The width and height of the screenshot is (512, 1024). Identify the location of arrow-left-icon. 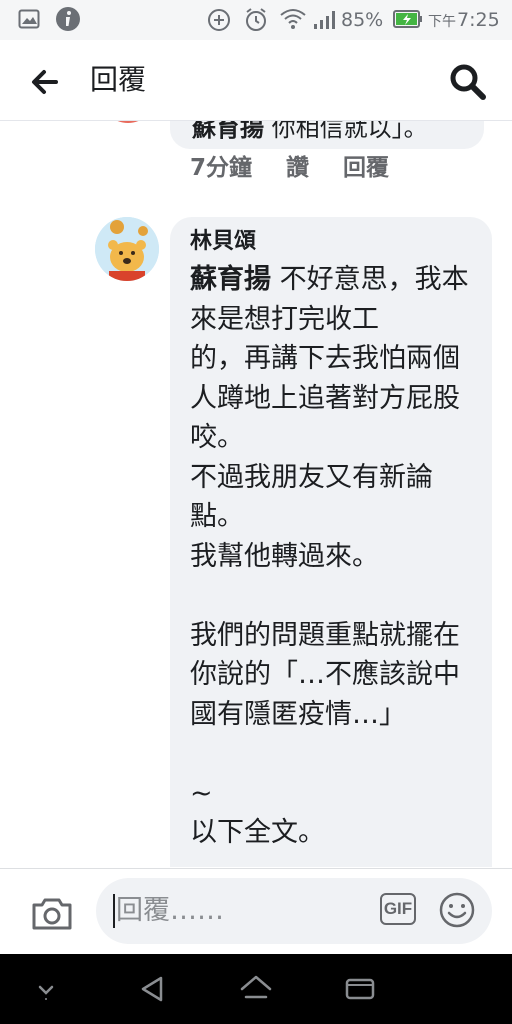
(45, 82).